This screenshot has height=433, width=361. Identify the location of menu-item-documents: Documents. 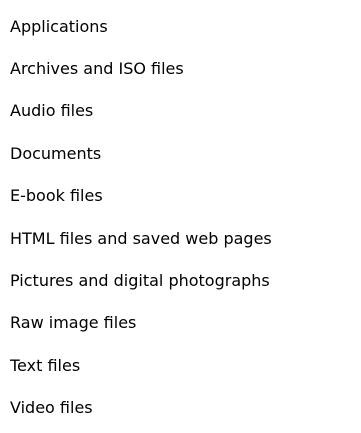
(180, 153).